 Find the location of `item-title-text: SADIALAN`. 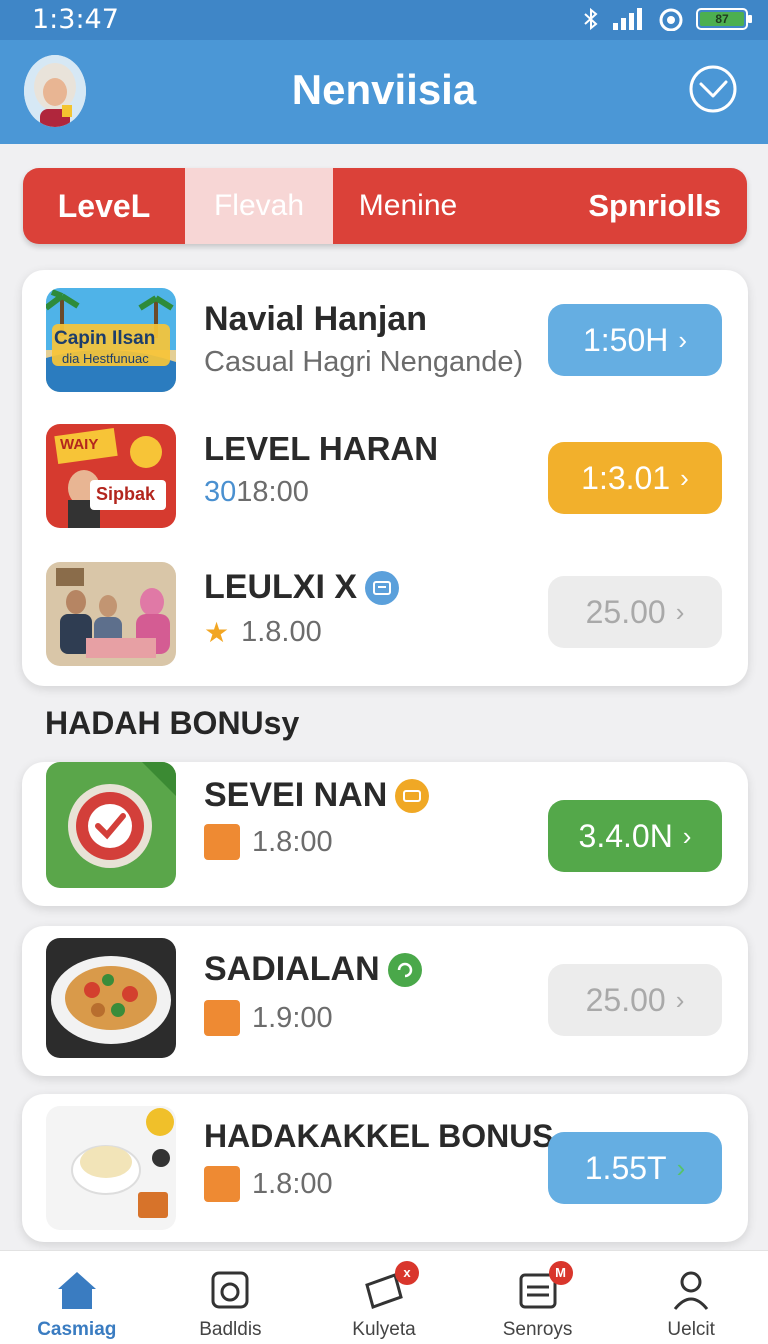

item-title-text: SADIALAN is located at coordinates (292, 969).